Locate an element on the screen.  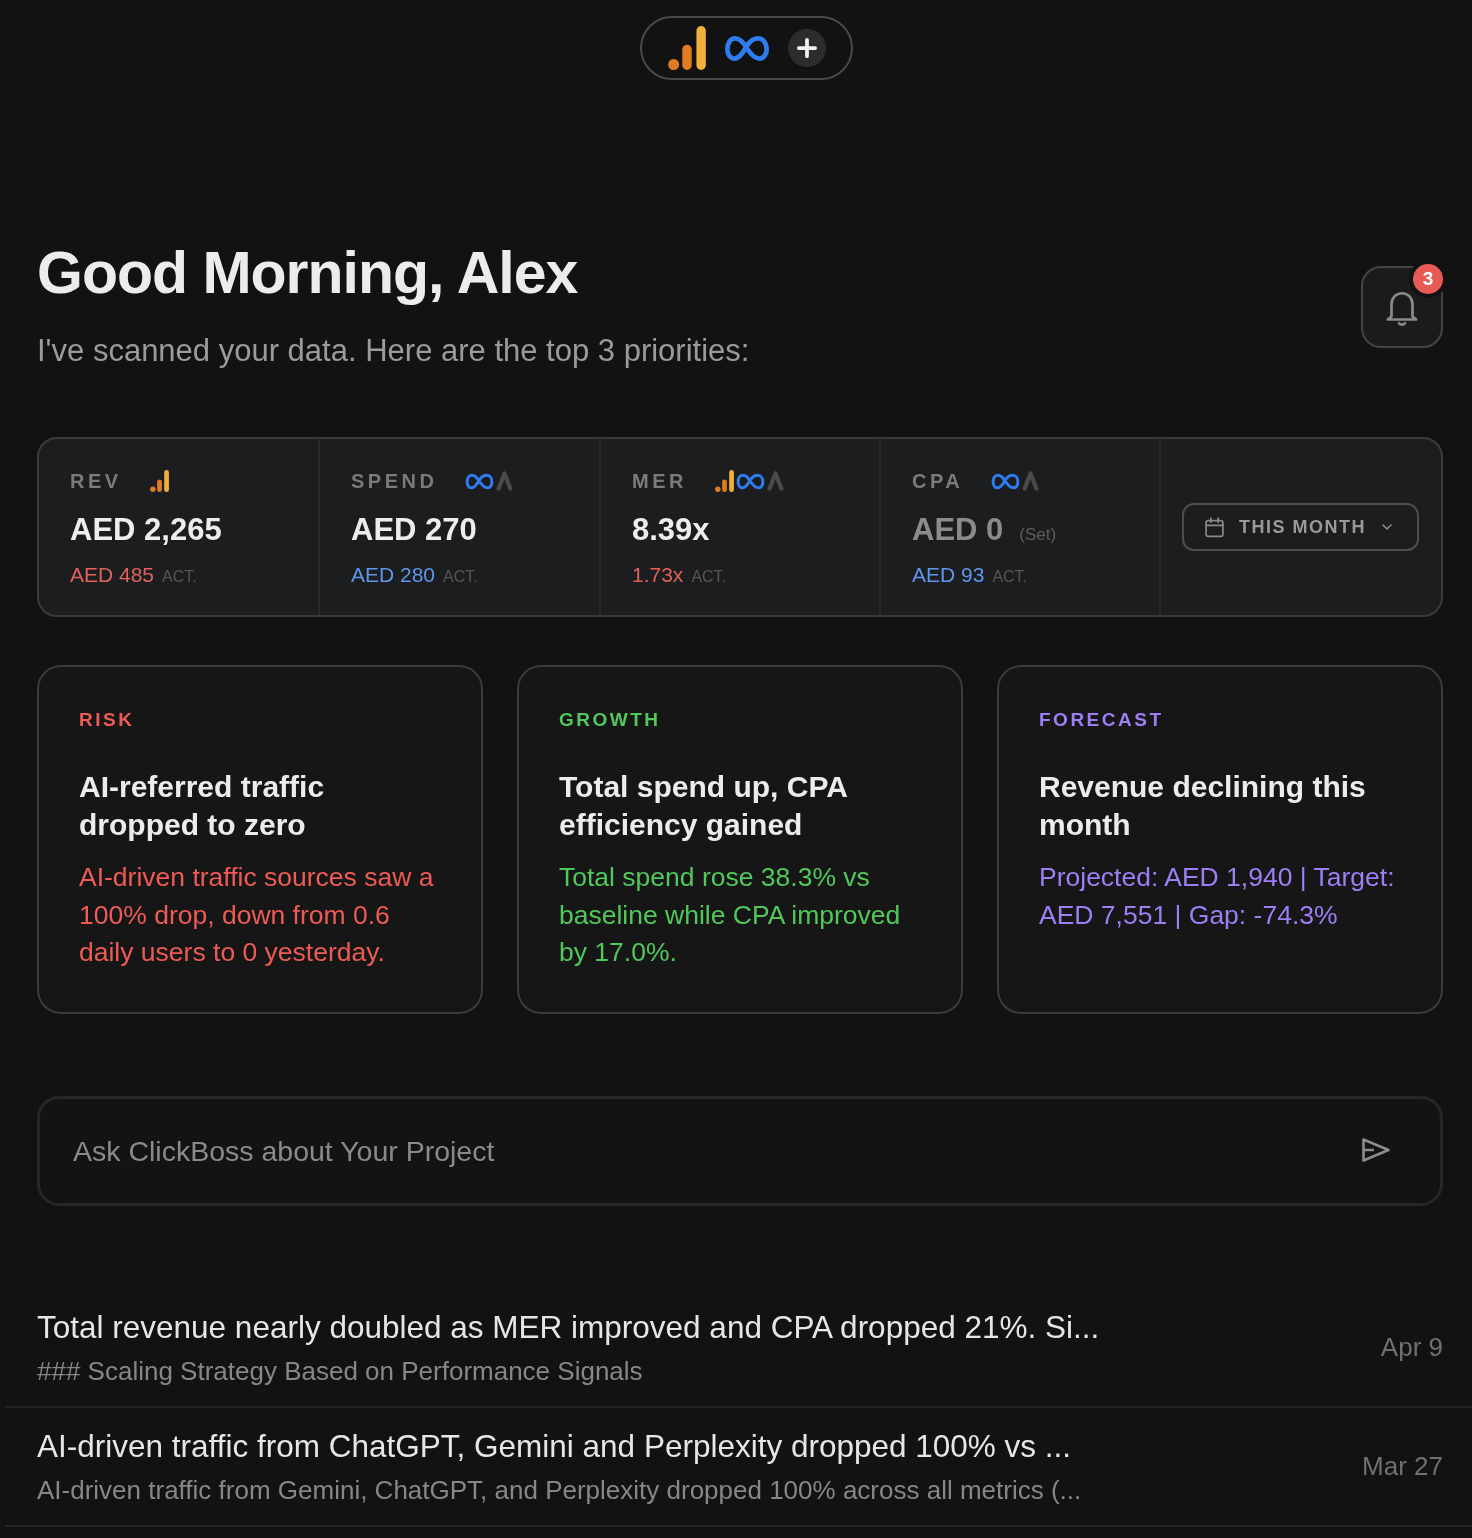
greeting-title: Good Morning, Alex is located at coordinates (308, 273).